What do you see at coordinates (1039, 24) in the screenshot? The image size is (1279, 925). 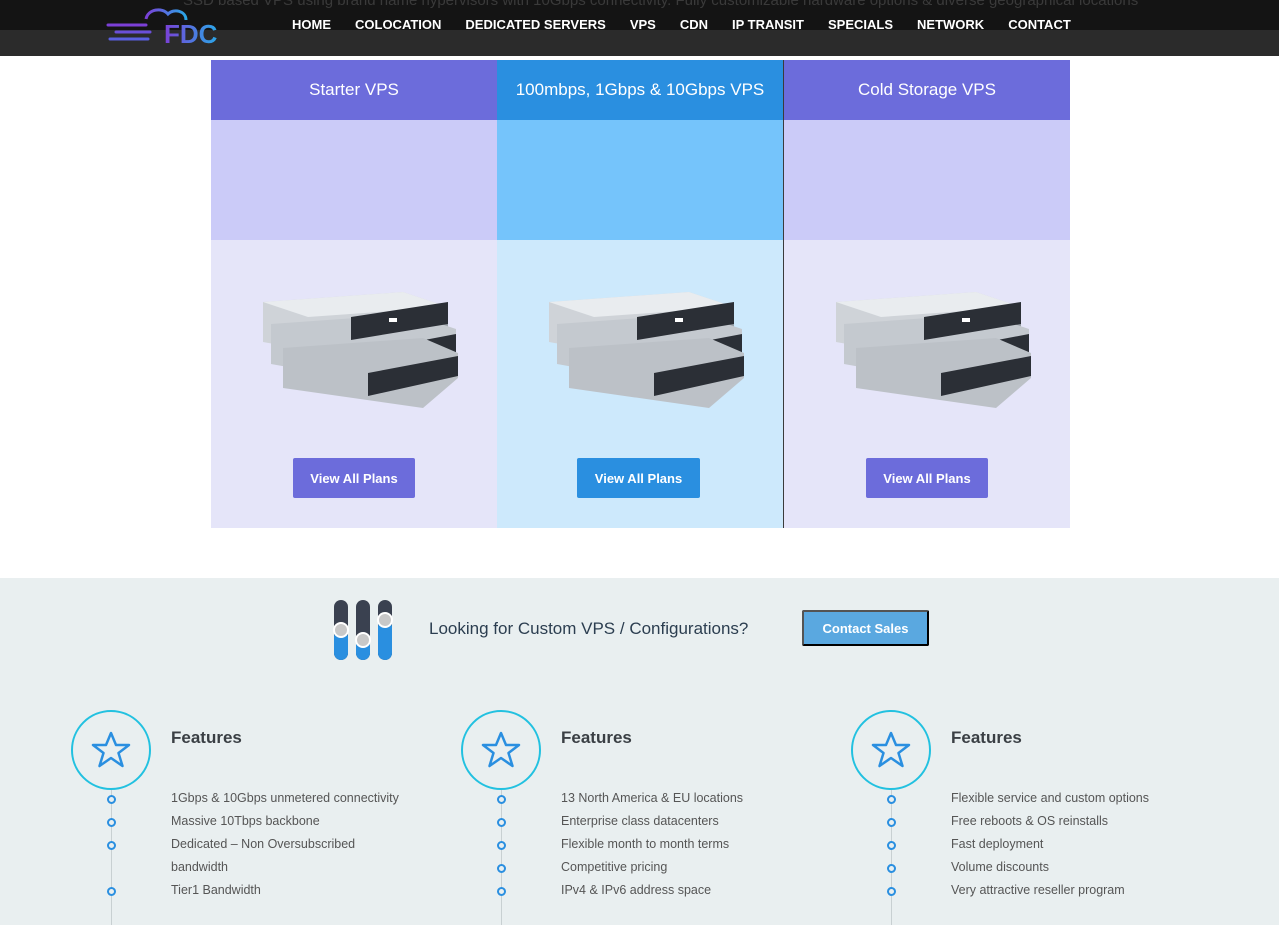 I see `nav-contact: CONTACT` at bounding box center [1039, 24].